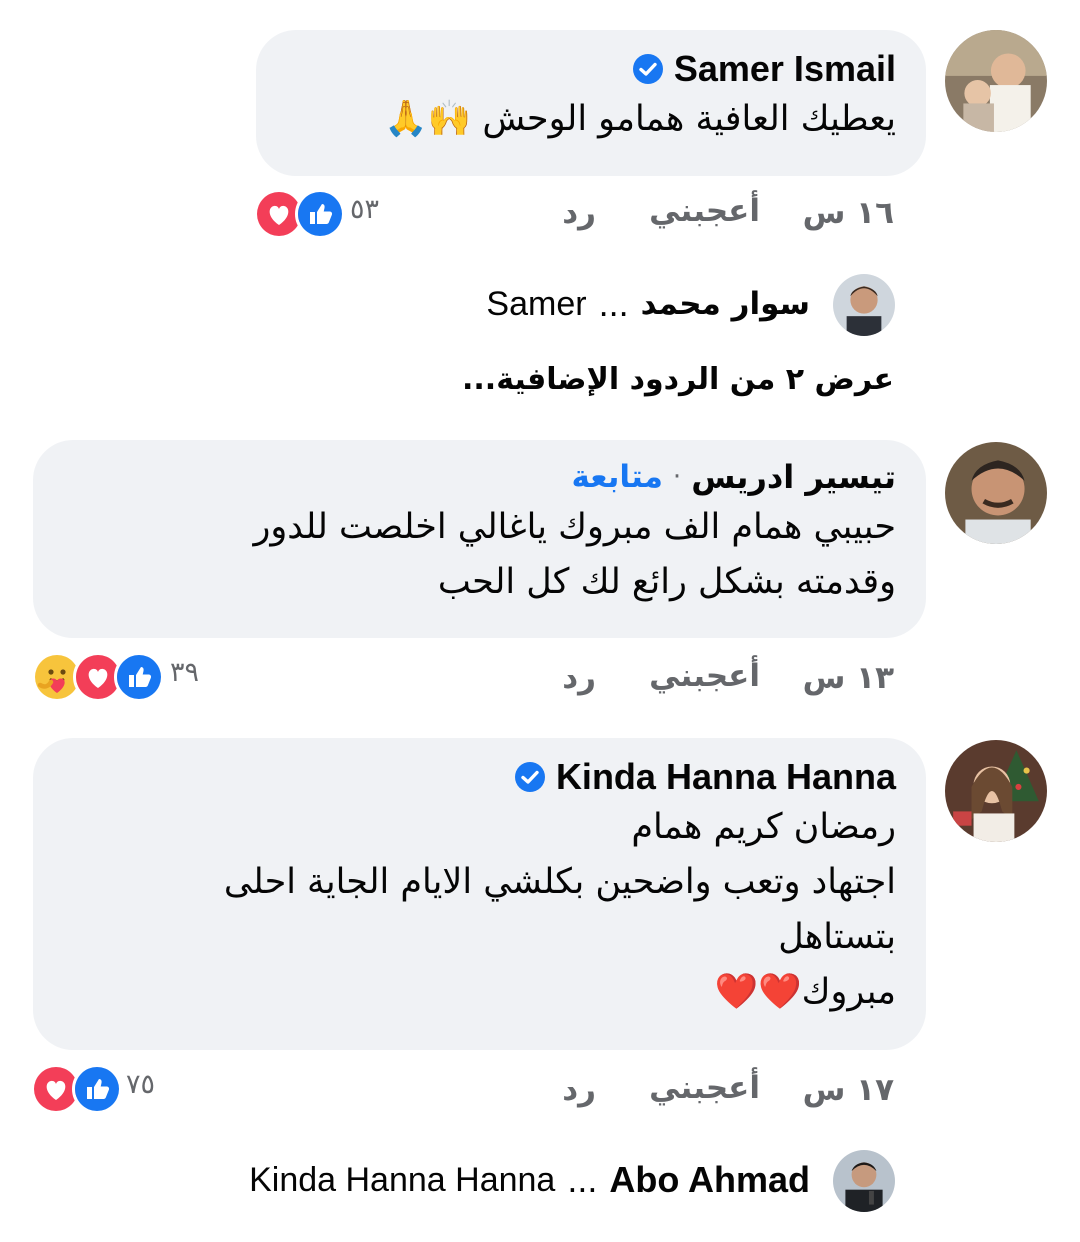 The image size is (1080, 1242). Describe the element at coordinates (837, 937) in the screenshot. I see `comment-text-line: بتستاهل` at that location.